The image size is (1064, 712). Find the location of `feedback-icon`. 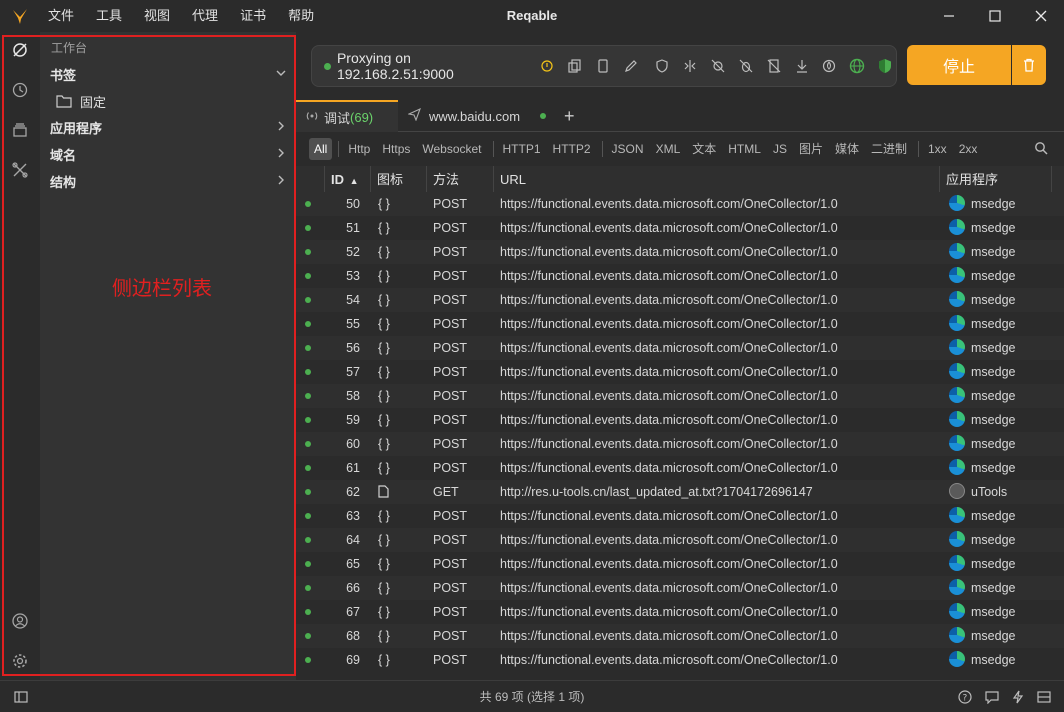

feedback-icon is located at coordinates (992, 697).